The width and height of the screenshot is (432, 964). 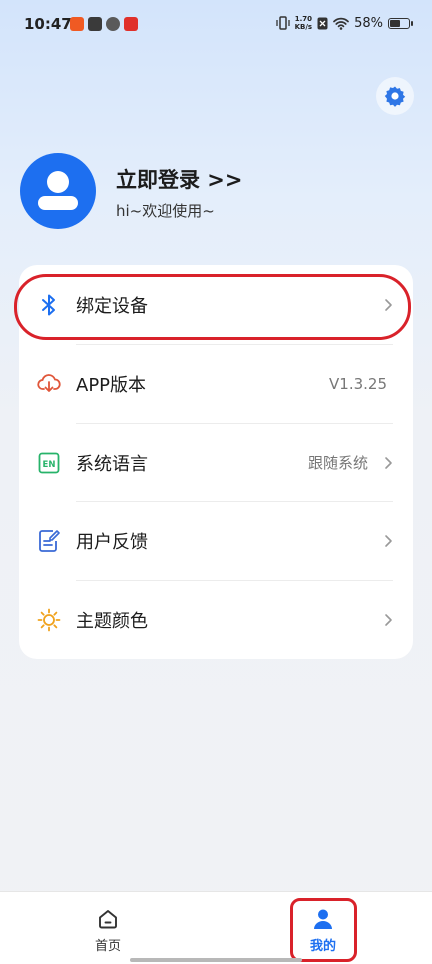 I want to click on battery-fill, so click(x=395, y=23).